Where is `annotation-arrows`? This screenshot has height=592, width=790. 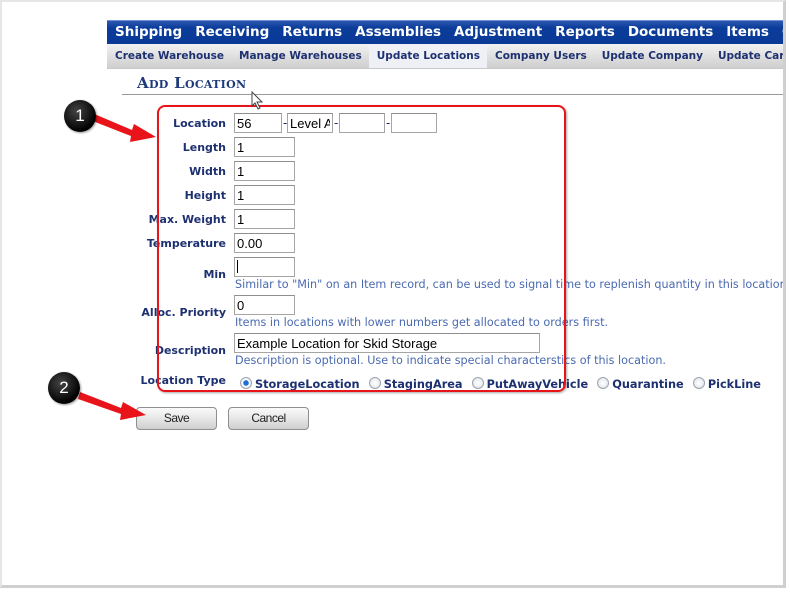
annotation-arrows is located at coordinates (117, 266).